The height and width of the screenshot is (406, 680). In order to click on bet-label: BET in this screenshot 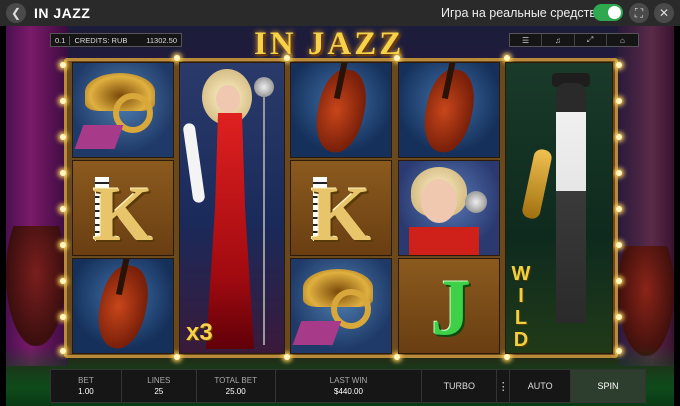, I will do `click(86, 380)`.